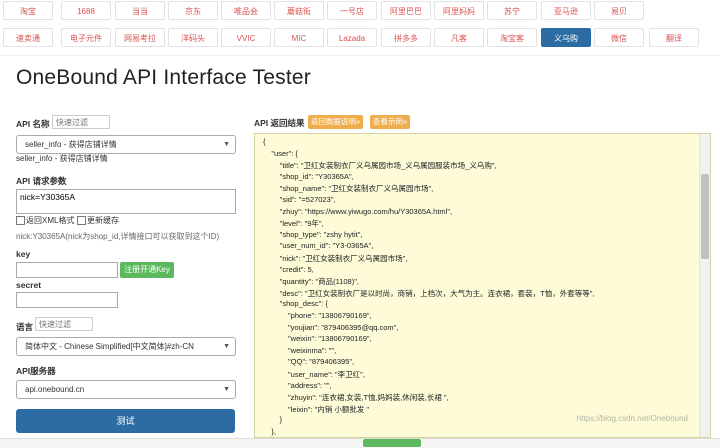 The height and width of the screenshot is (448, 720). I want to click on nav-tab-9: 苏宁, so click(512, 10).